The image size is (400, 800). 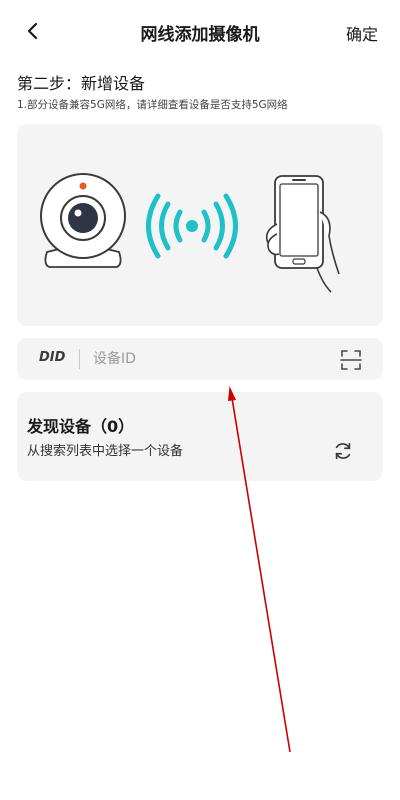 What do you see at coordinates (105, 451) in the screenshot?
I see `discovery-subtitle: 从搜索列表中选择一个设备` at bounding box center [105, 451].